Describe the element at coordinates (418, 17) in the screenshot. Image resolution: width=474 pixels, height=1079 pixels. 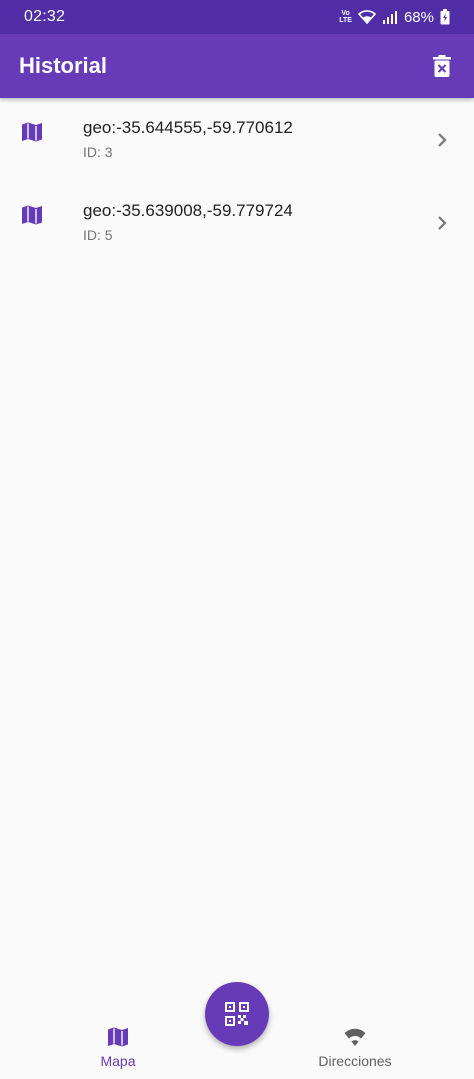
I see `battery-percent: 68%` at that location.